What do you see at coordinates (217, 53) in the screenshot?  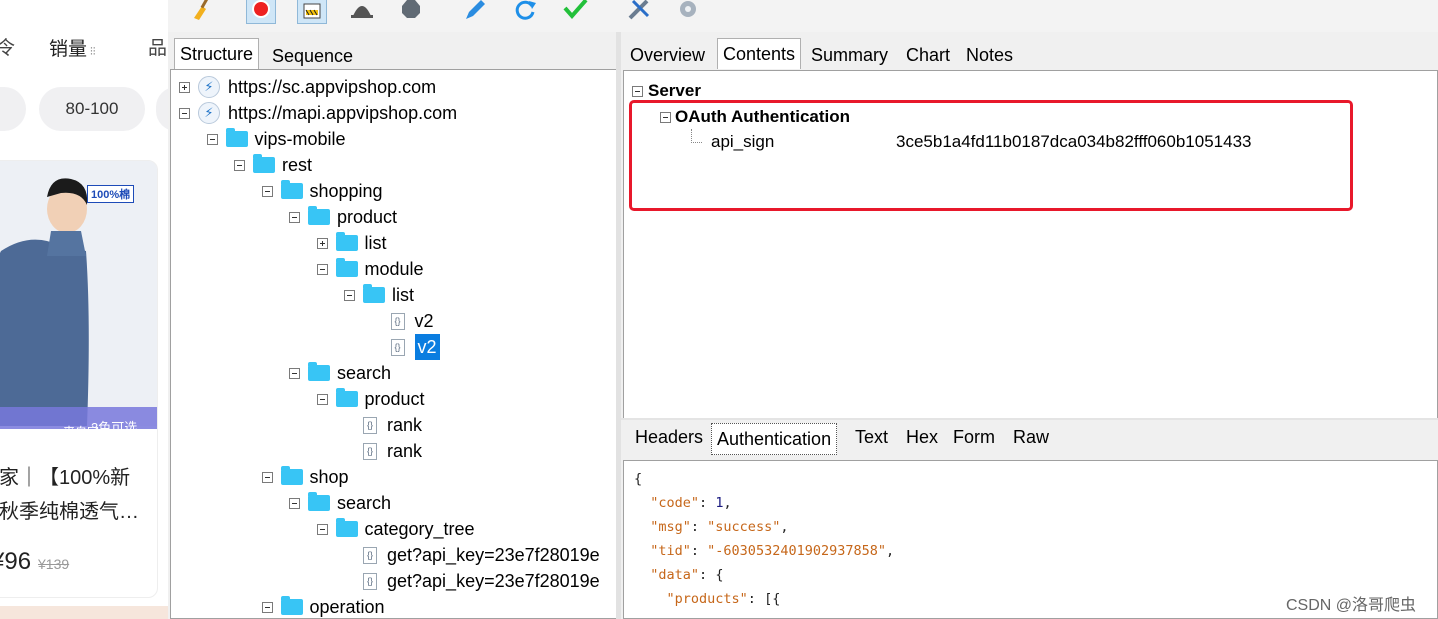 I see `tab-structure: Structure` at bounding box center [217, 53].